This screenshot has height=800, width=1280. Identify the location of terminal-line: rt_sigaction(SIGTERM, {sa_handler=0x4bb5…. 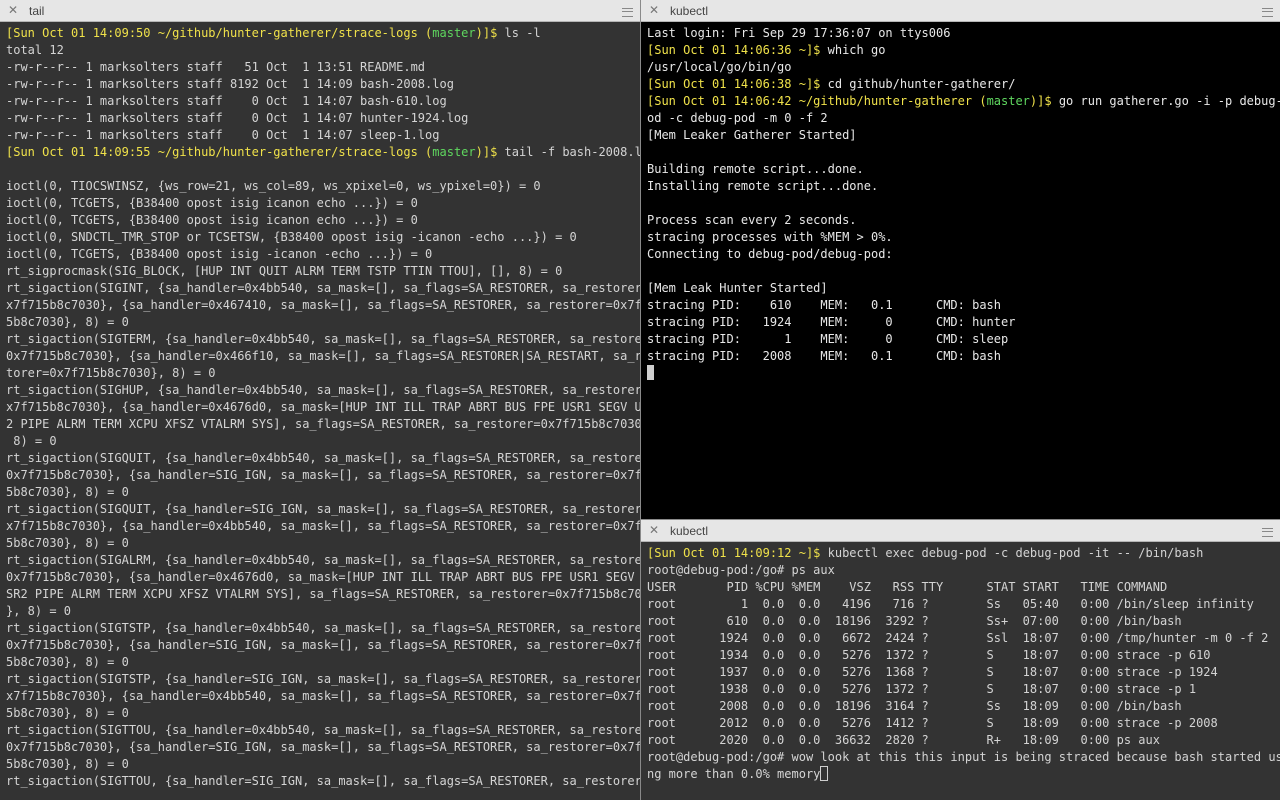
(323, 339).